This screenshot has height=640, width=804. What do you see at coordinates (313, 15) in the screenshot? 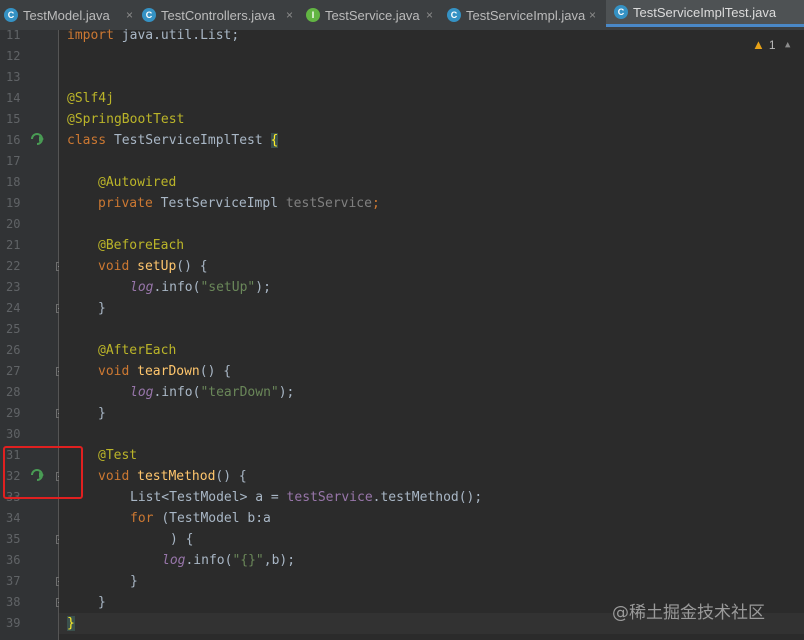
I see `interface-icon: I` at bounding box center [313, 15].